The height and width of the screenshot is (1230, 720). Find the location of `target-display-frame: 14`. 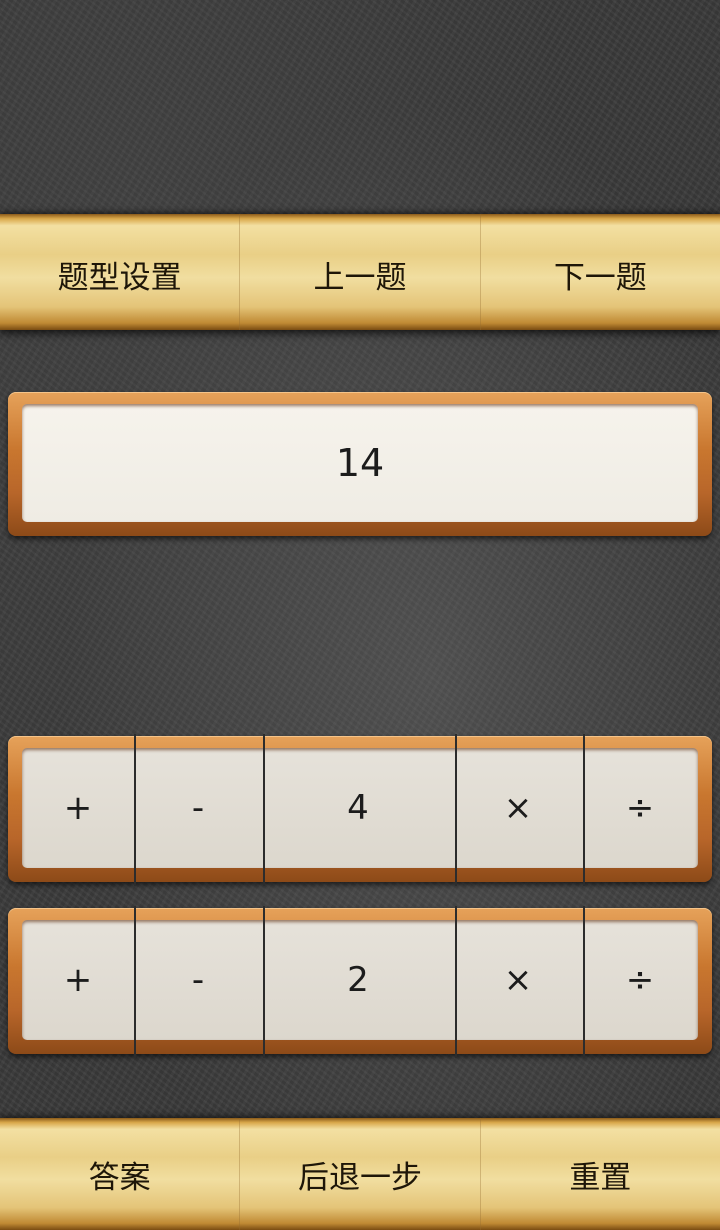

target-display-frame: 14 is located at coordinates (360, 464).